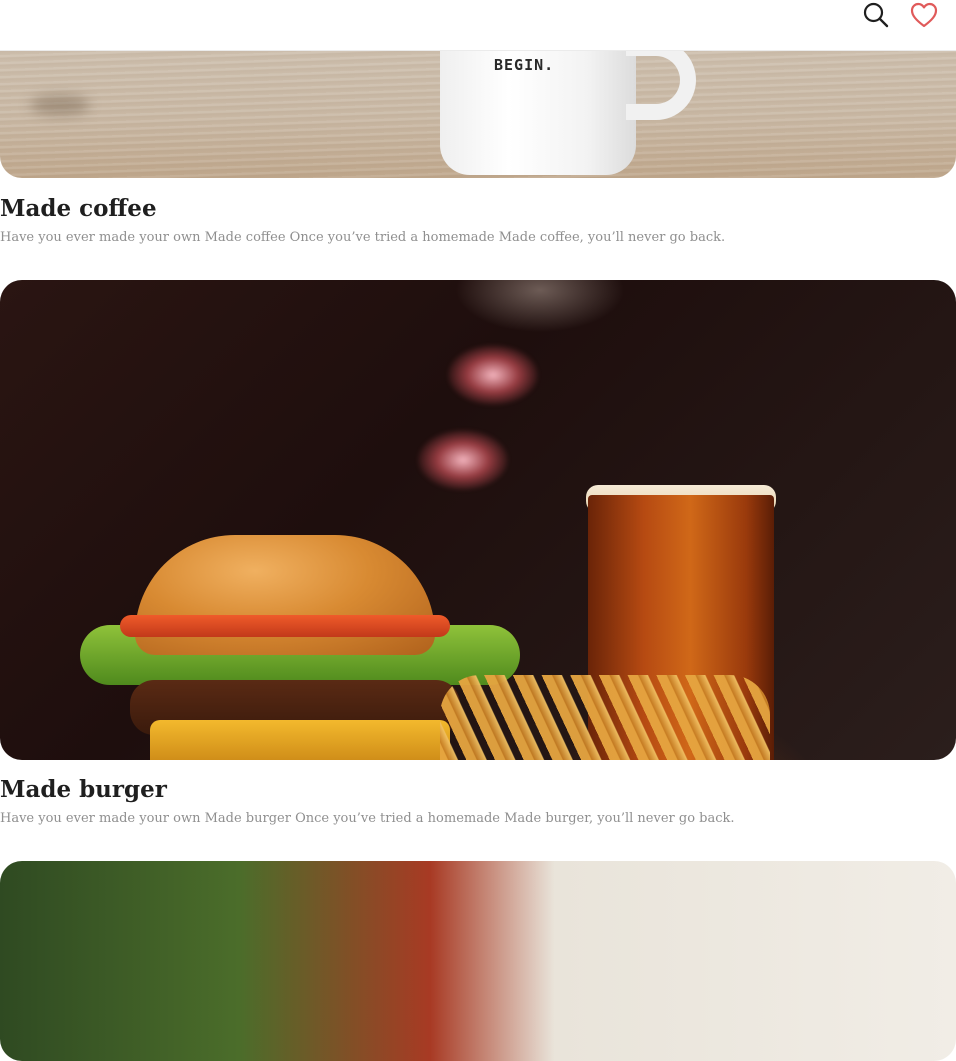 The image size is (956, 1061). What do you see at coordinates (605, 717) in the screenshot?
I see `french-fries` at bounding box center [605, 717].